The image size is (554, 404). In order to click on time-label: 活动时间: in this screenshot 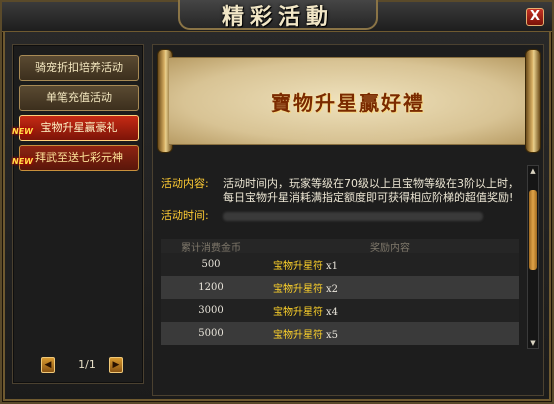, I will do `click(185, 215)`.